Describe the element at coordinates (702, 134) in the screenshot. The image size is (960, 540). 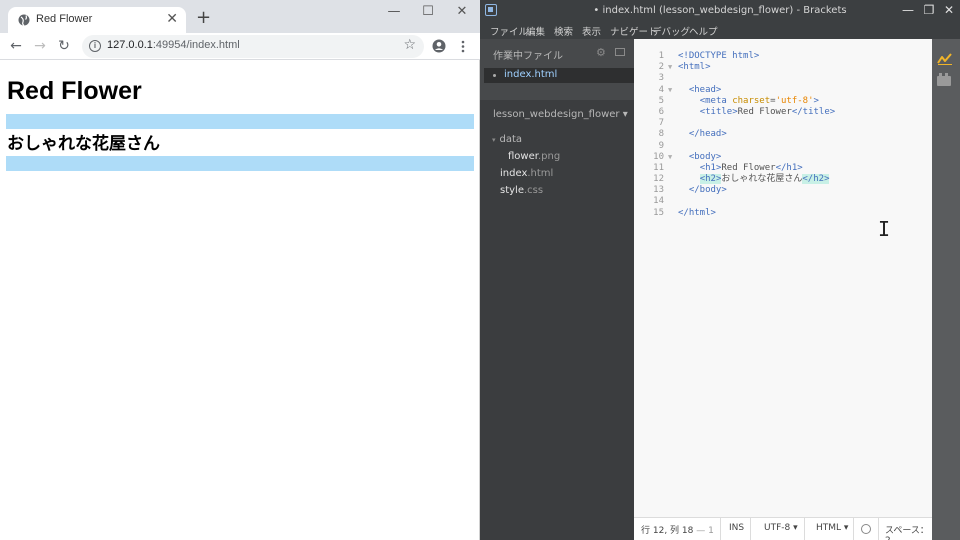
I see `code-text: </head>` at that location.